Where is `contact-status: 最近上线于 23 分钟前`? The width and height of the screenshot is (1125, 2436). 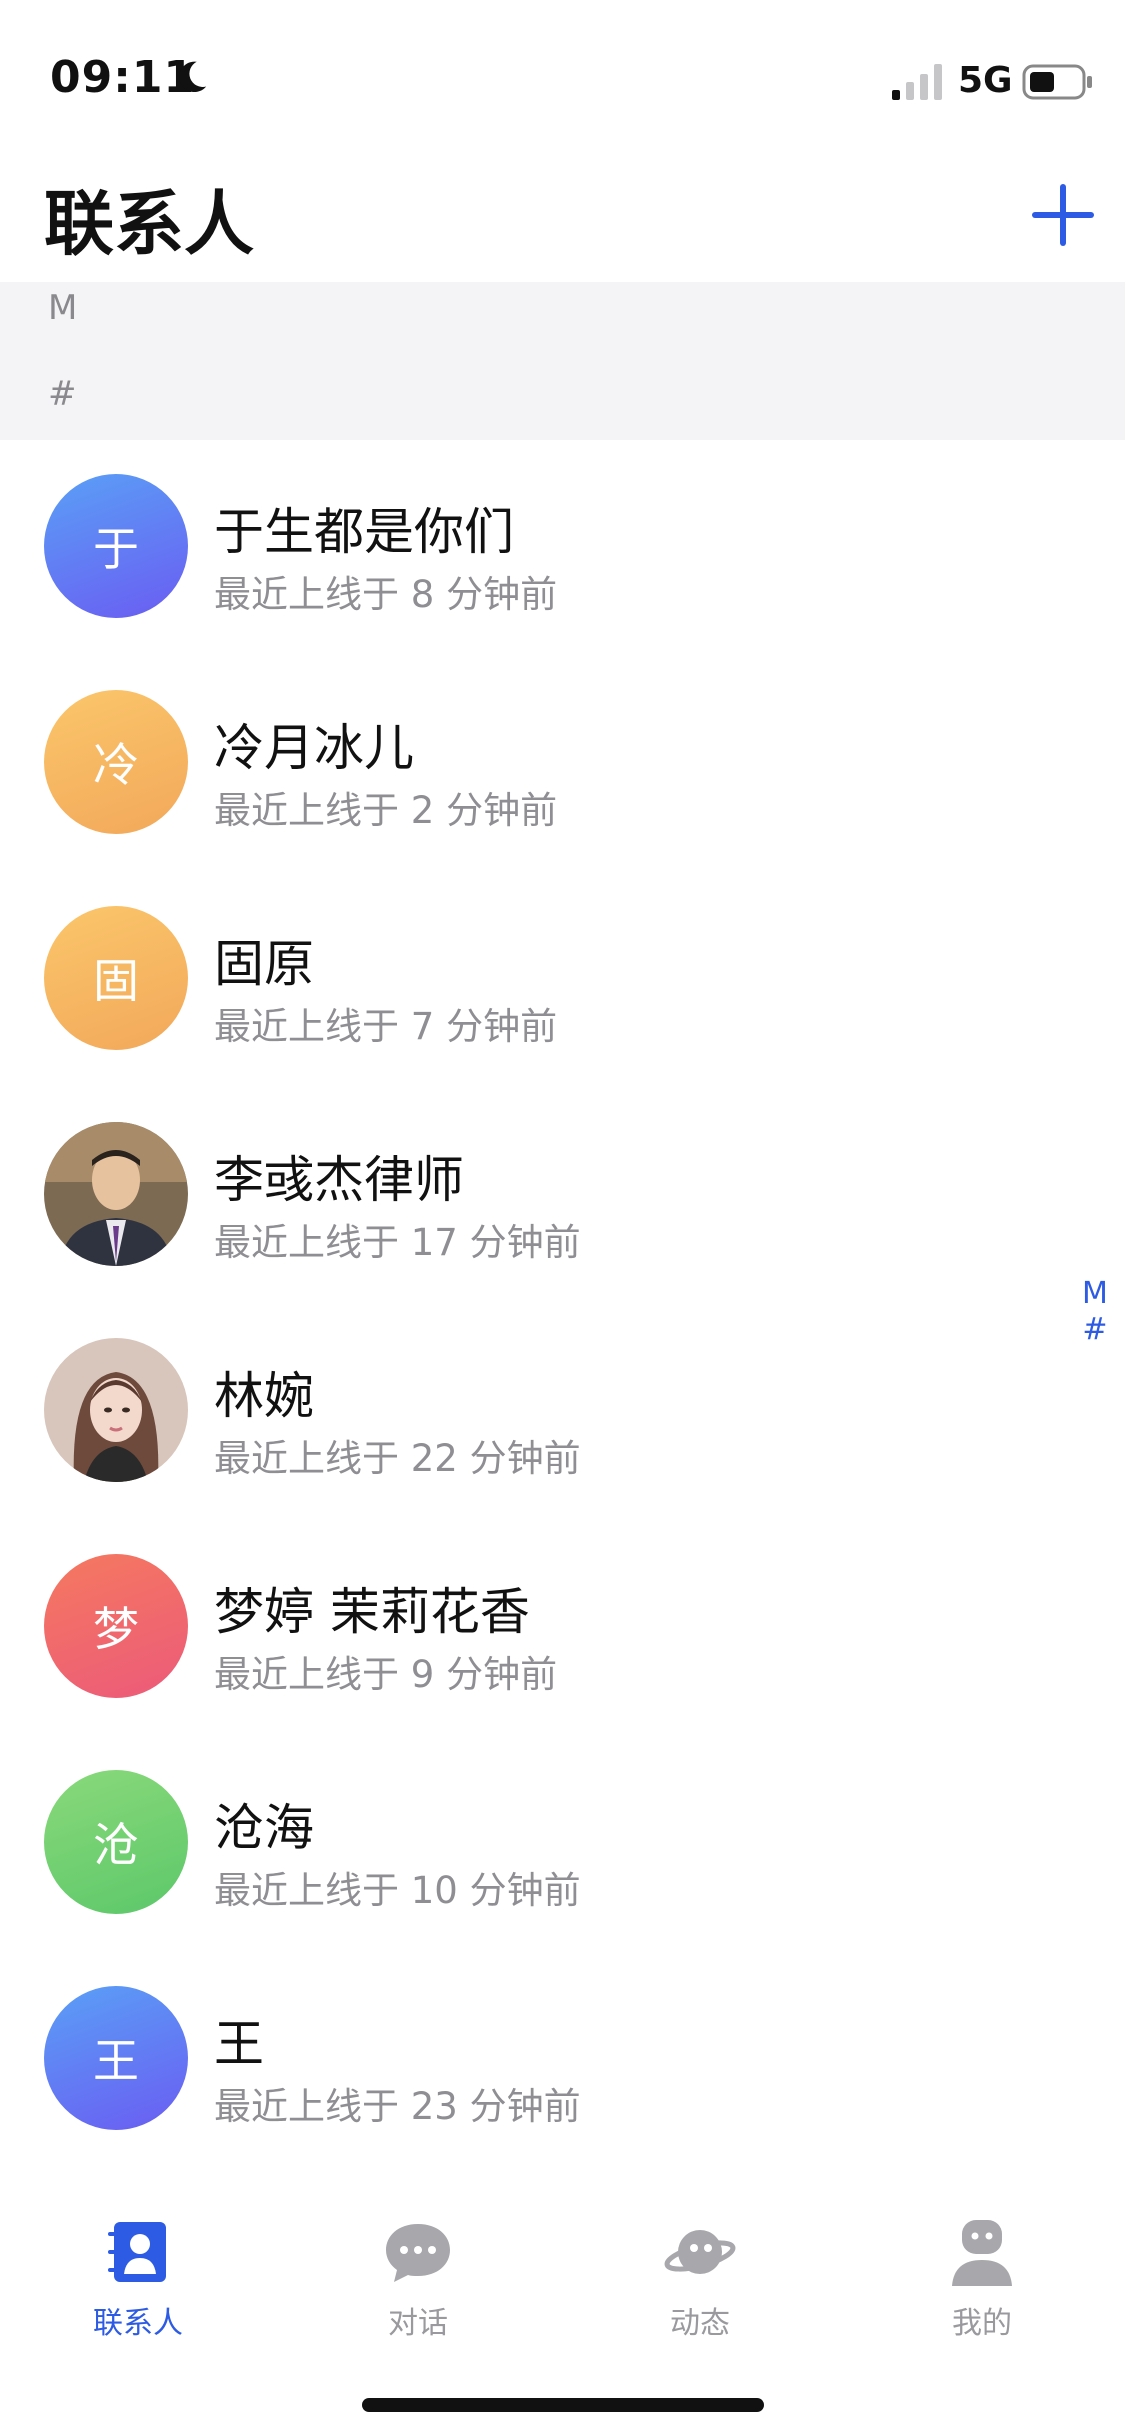
contact-status: 最近上线于 23 分钟前 is located at coordinates (397, 2106).